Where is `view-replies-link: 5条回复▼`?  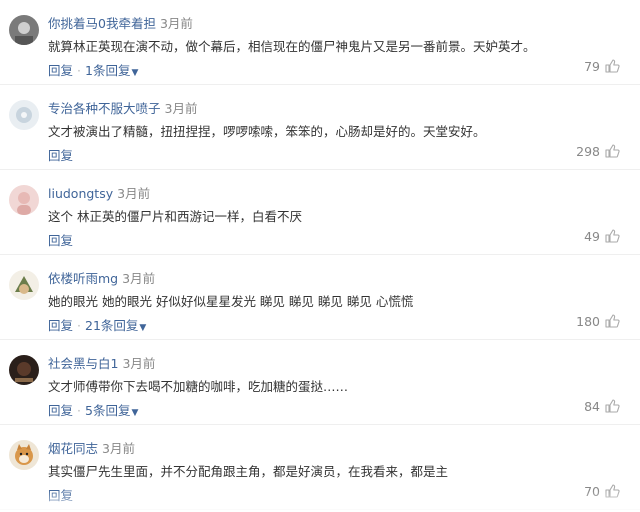
view-replies-link: 5条回复▼ is located at coordinates (111, 410).